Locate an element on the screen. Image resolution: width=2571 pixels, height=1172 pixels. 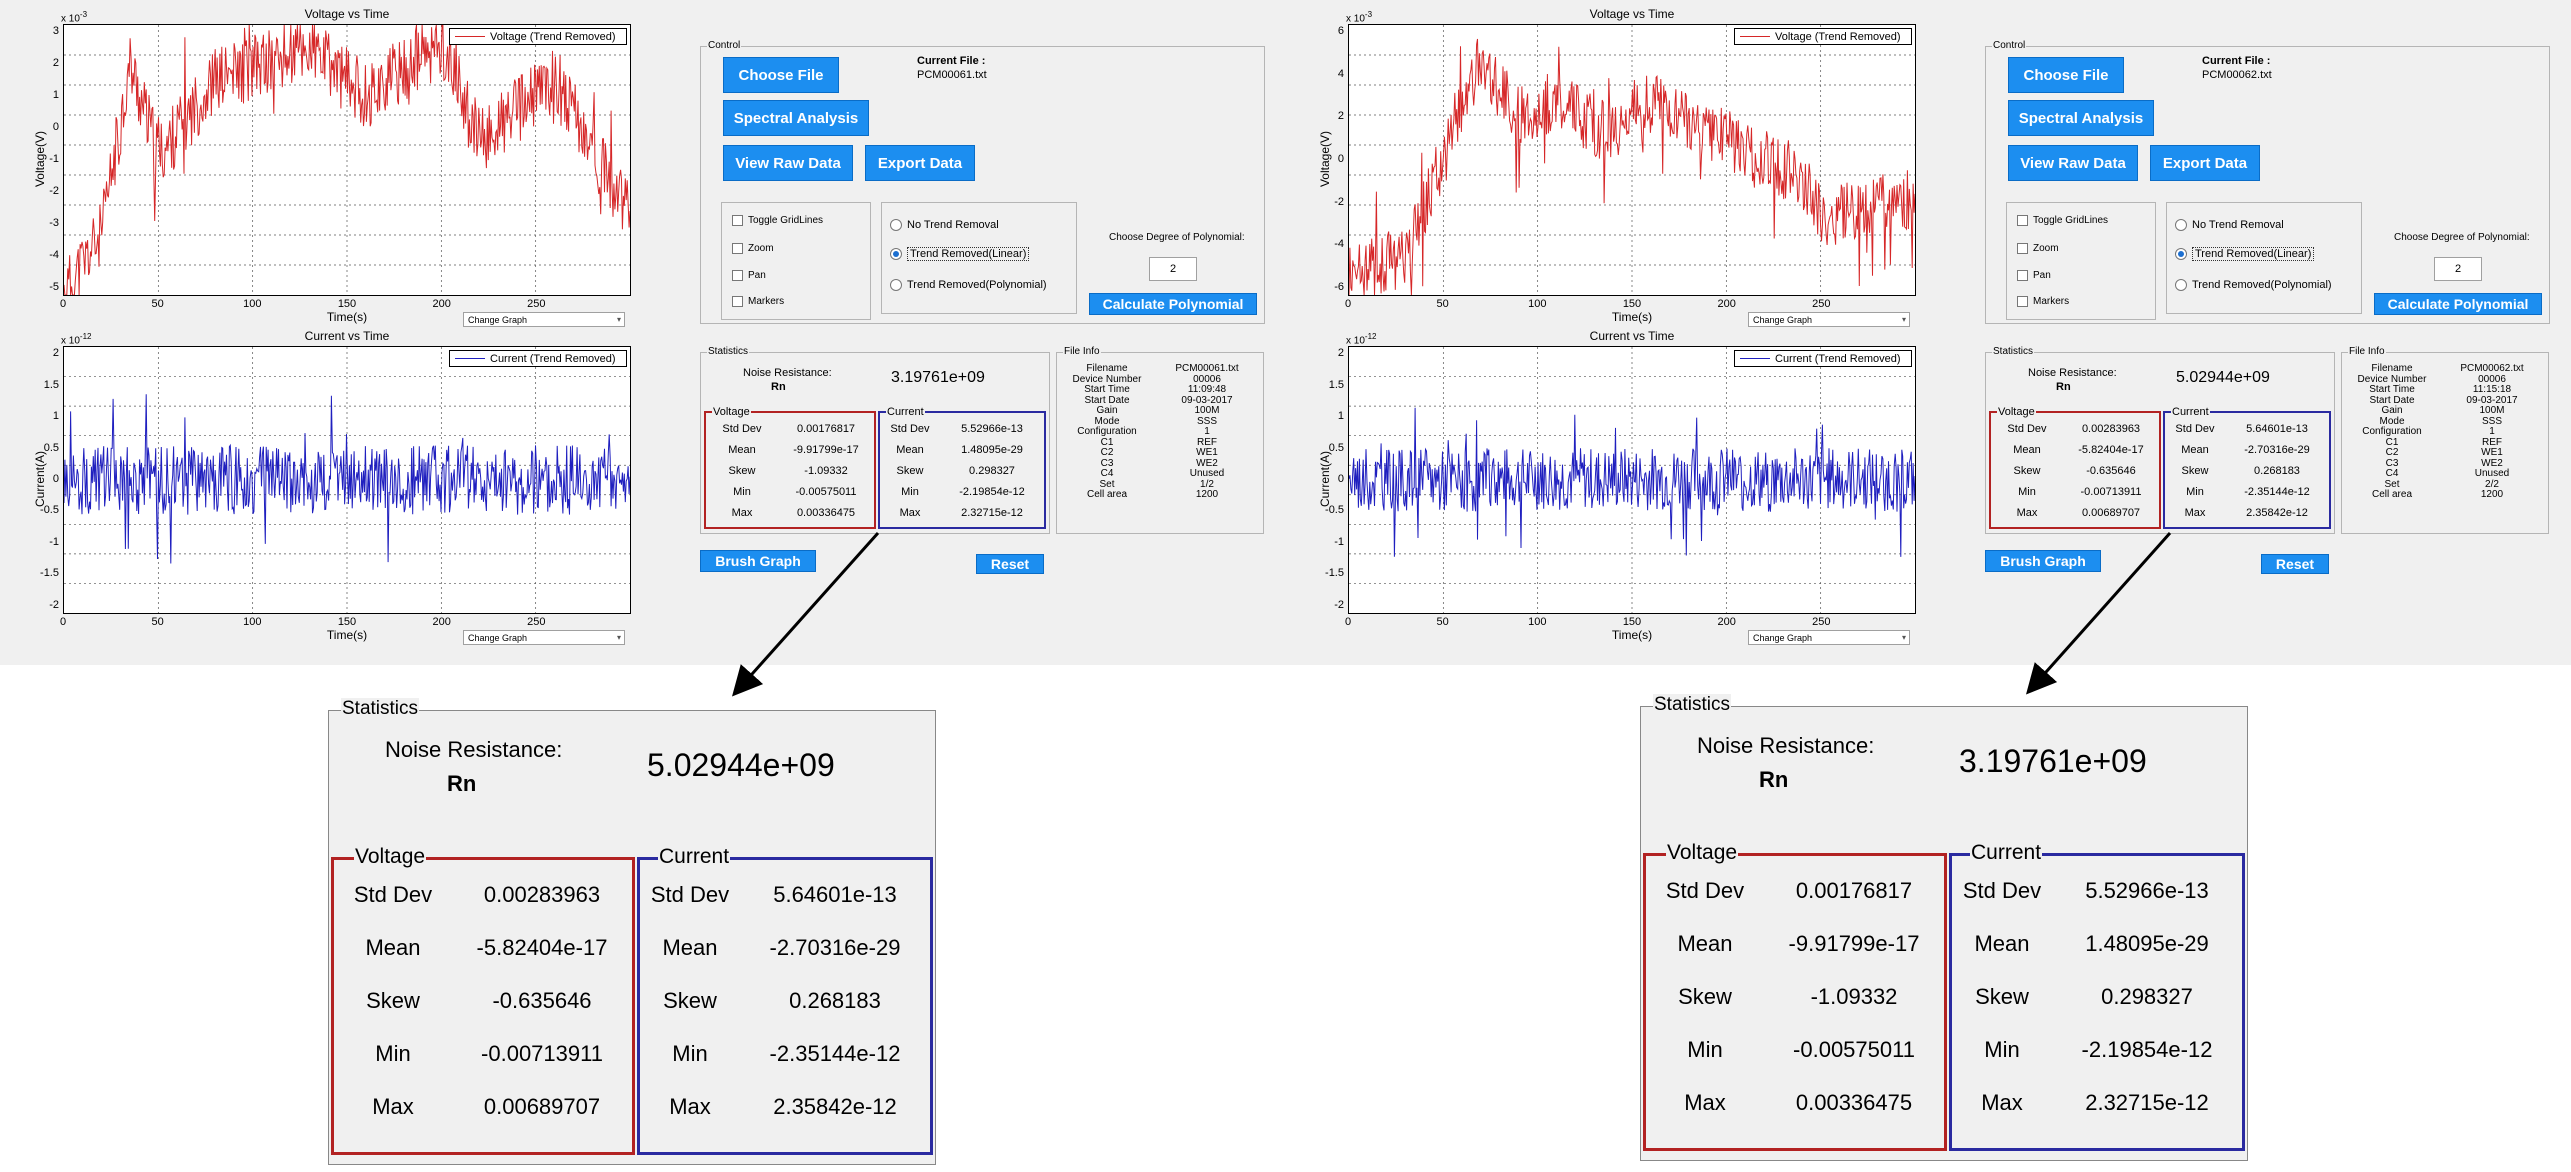
current_chart-xtick: 250 is located at coordinates (536, 622).